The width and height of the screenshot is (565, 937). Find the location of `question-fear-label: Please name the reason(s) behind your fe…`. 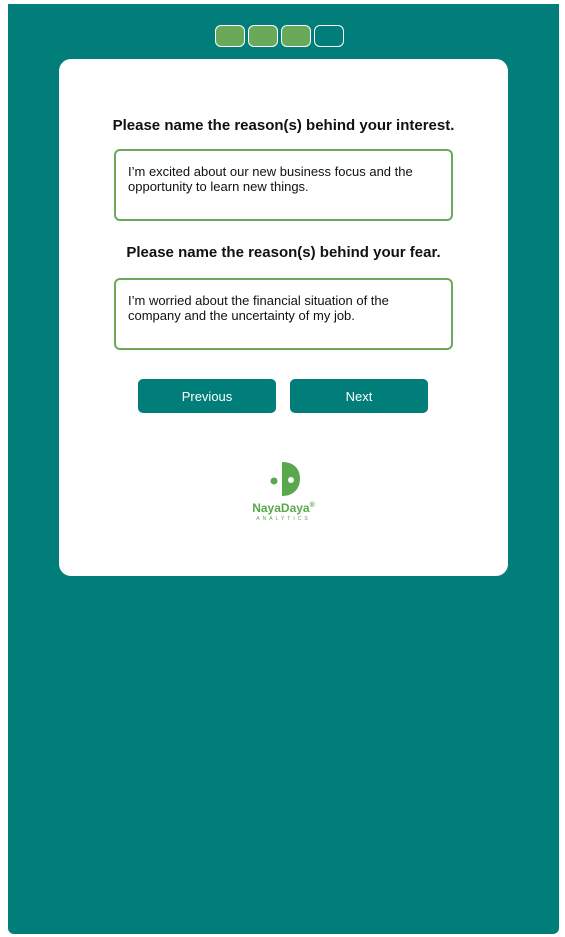

question-fear-label: Please name the reason(s) behind your fe… is located at coordinates (283, 252).